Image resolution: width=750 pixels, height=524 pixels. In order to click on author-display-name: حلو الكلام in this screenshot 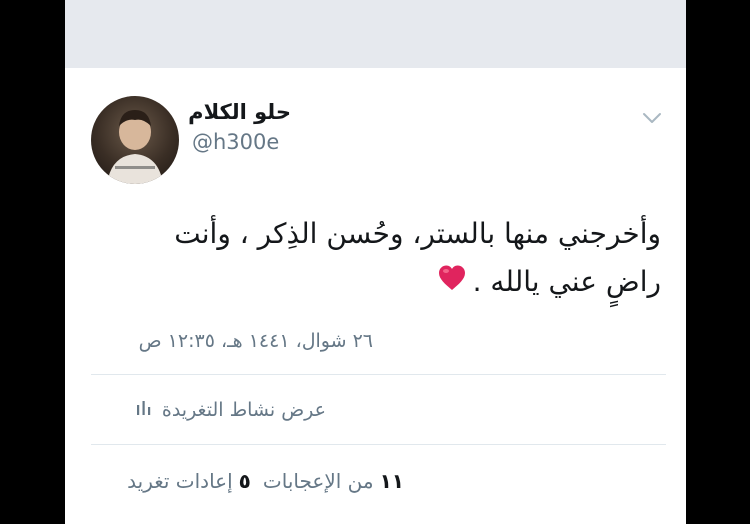, I will do `click(239, 112)`.